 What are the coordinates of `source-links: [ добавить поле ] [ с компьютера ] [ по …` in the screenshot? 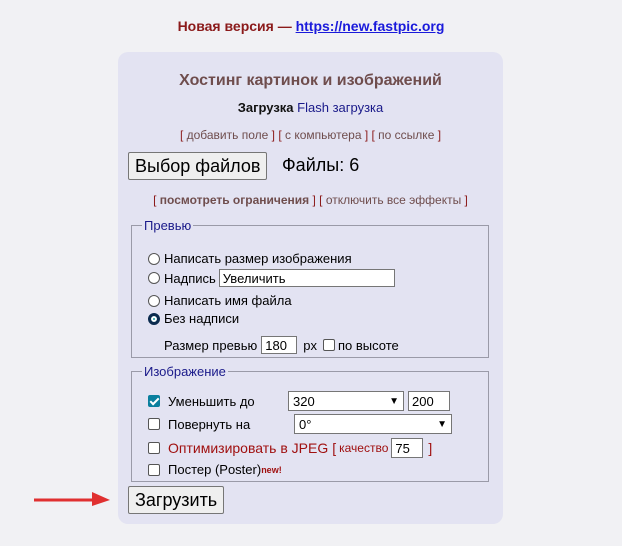 It's located at (310, 135).